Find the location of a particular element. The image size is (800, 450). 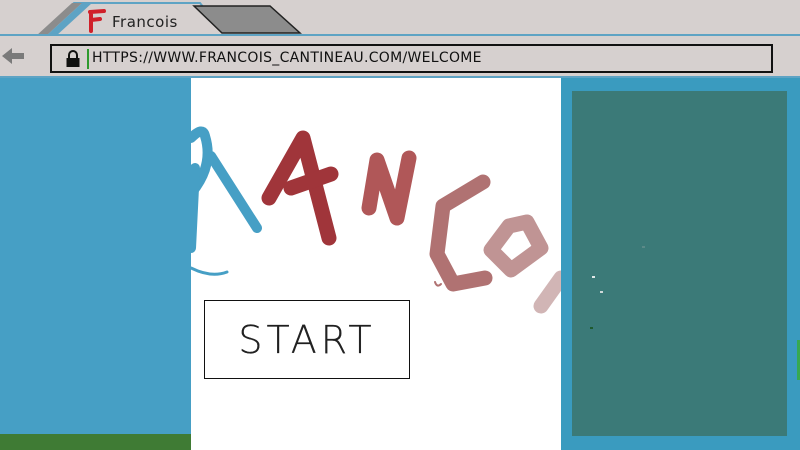

logo-letter-a is located at coordinates (300, 188).